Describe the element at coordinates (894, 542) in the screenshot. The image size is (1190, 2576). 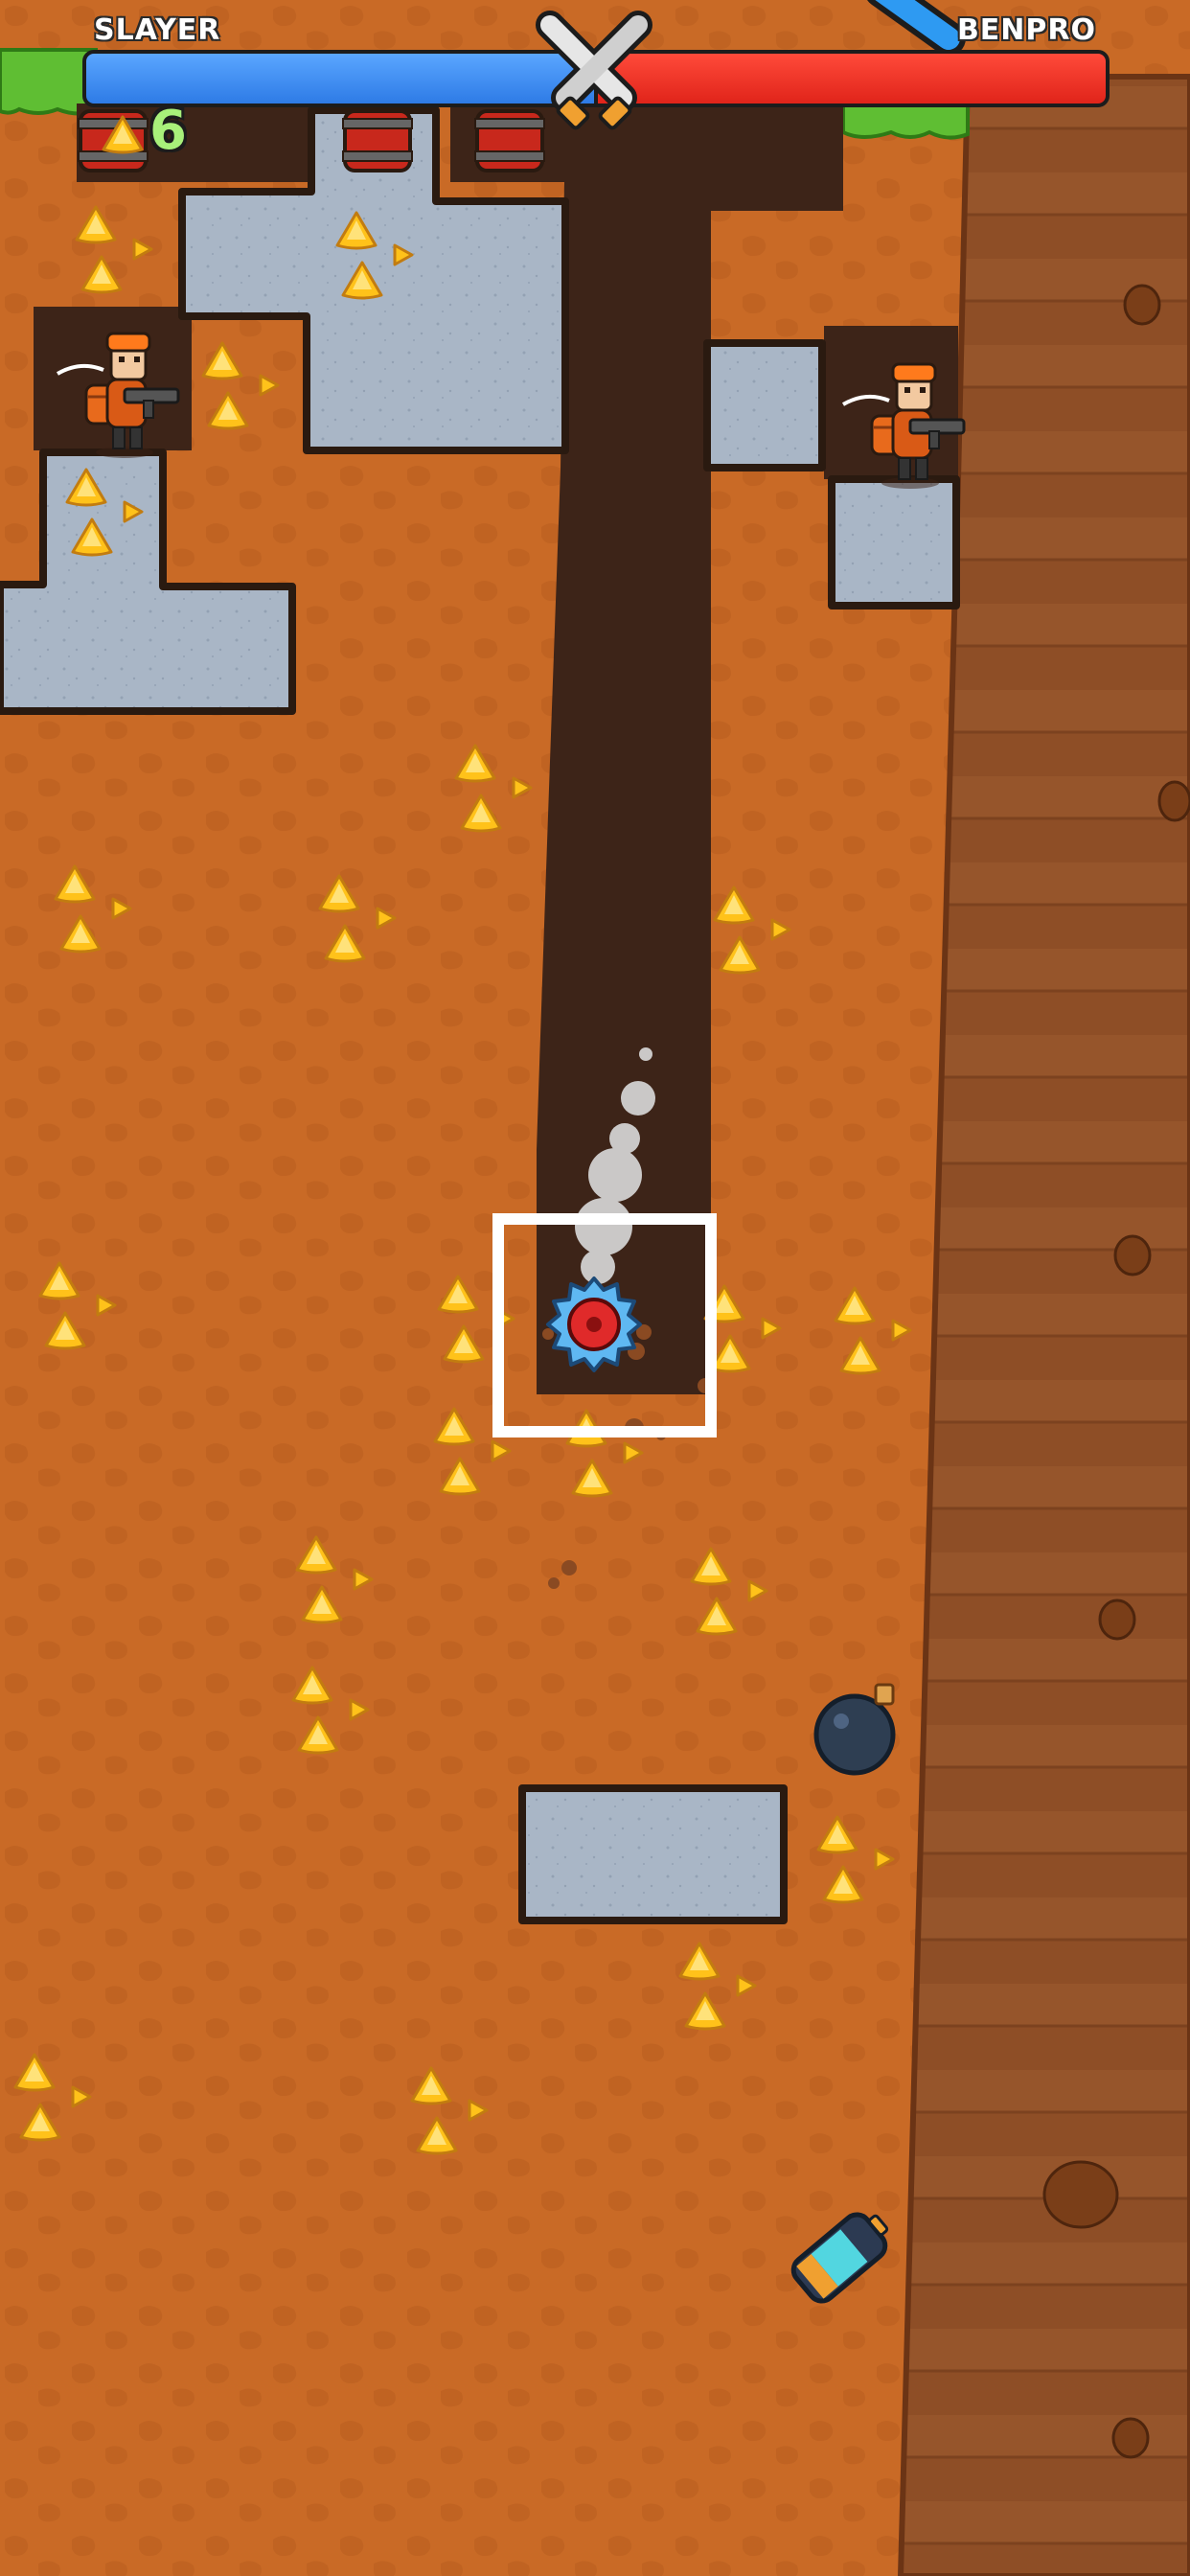
I see `rock-block-right-lower` at that location.